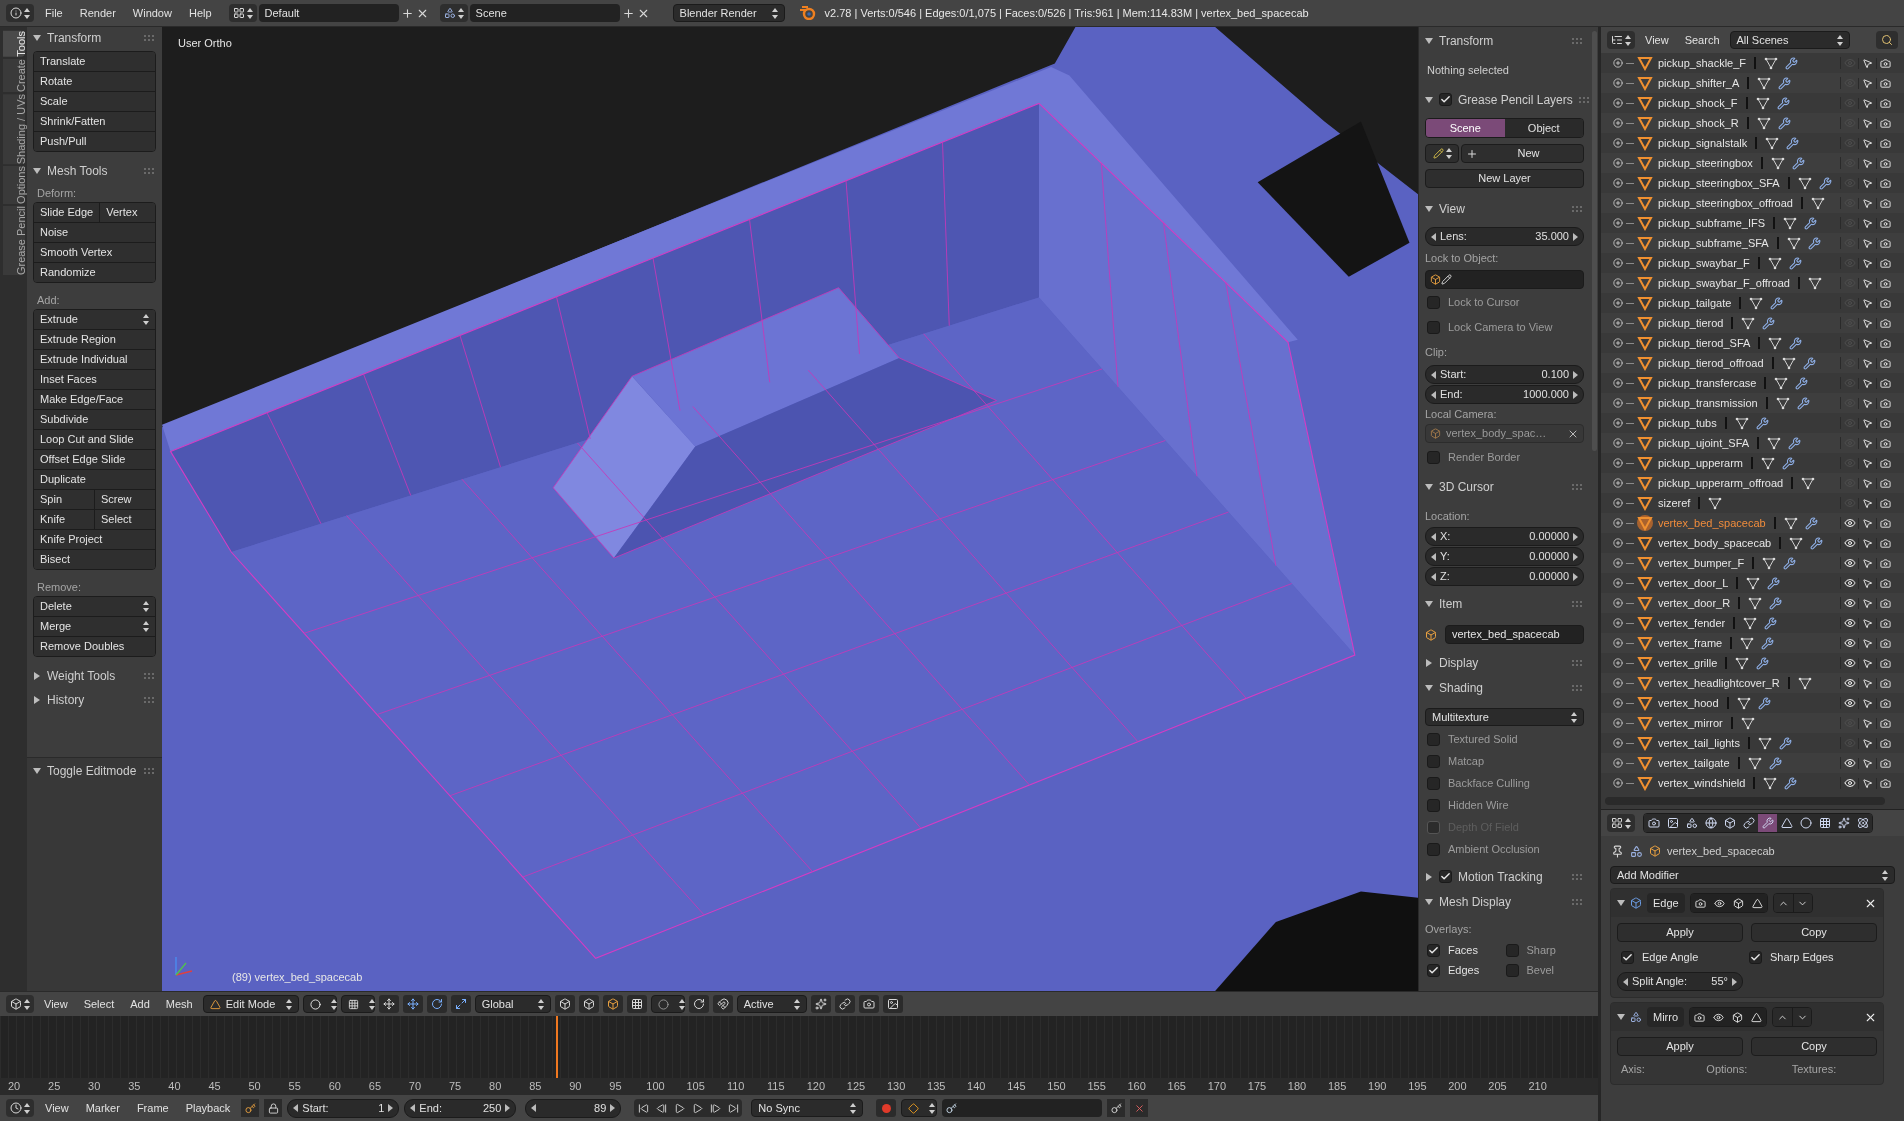  What do you see at coordinates (94, 606) in the screenshot?
I see `dropdown: Delete` at bounding box center [94, 606].